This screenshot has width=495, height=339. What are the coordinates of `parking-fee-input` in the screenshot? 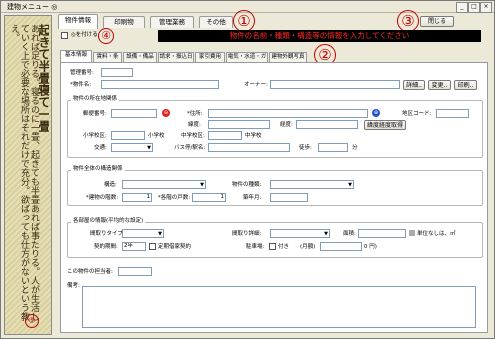 It's located at (341, 246).